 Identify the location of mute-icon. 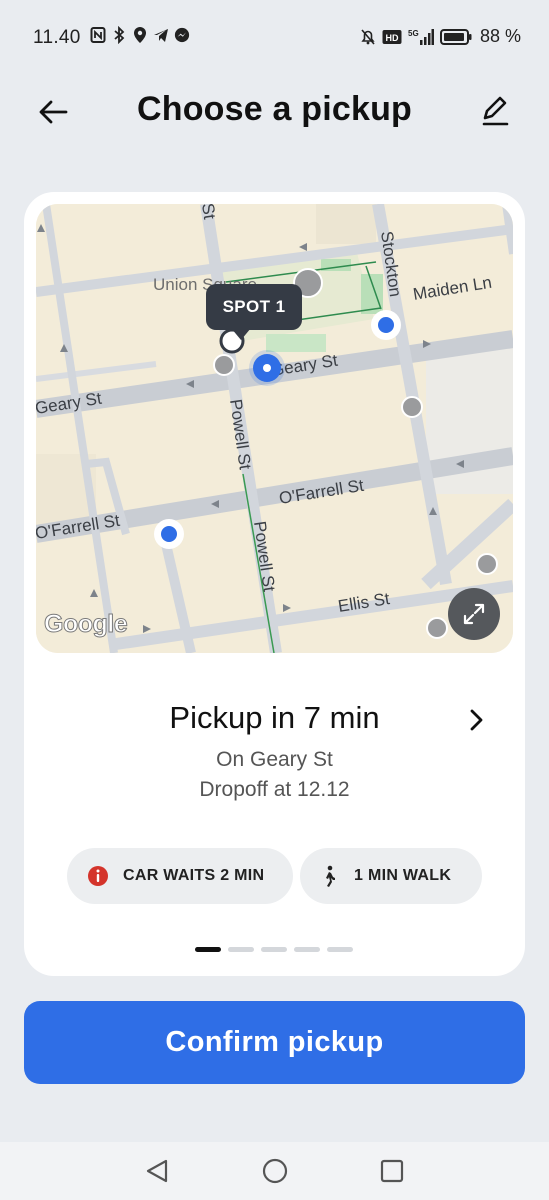
(368, 36).